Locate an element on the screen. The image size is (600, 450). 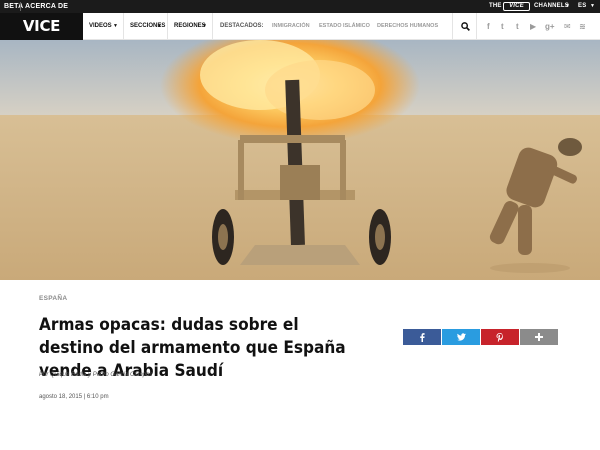
google-plus-icon: g+ is located at coordinates (550, 26).